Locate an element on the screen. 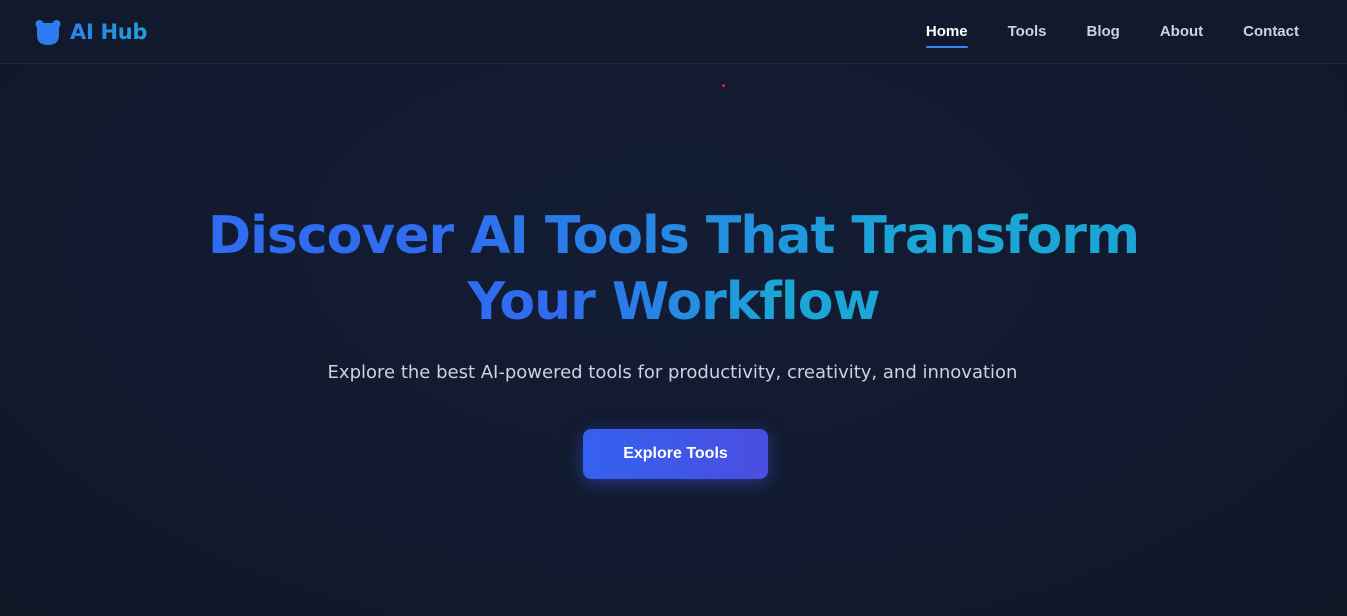 Image resolution: width=1347 pixels, height=616 pixels. logo-text: AI Hub is located at coordinates (109, 32).